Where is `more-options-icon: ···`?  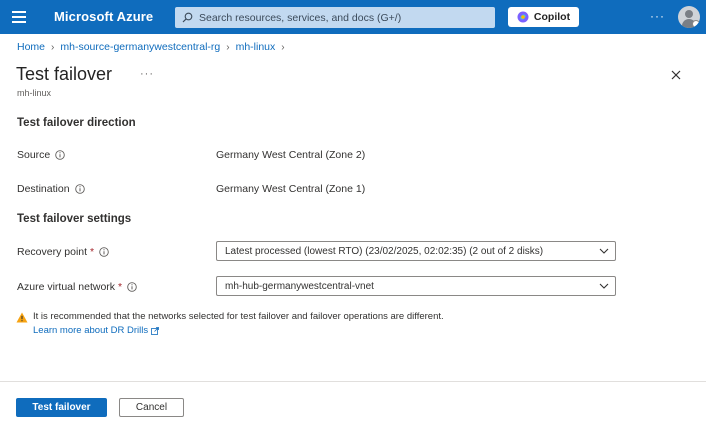
more-options-icon: ··· is located at coordinates (657, 16).